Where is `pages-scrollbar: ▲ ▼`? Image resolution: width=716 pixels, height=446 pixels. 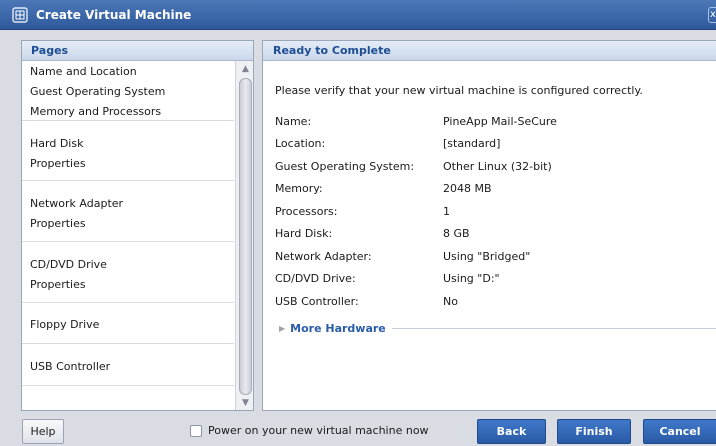 pages-scrollbar: ▲ ▼ is located at coordinates (244, 235).